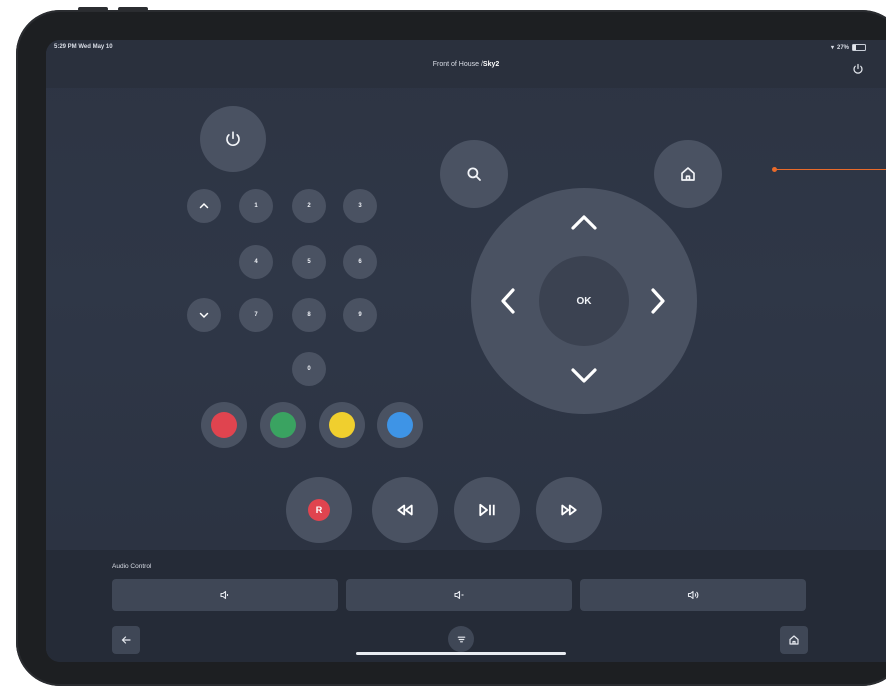  I want to click on chevron-right-icon, so click(658, 301).